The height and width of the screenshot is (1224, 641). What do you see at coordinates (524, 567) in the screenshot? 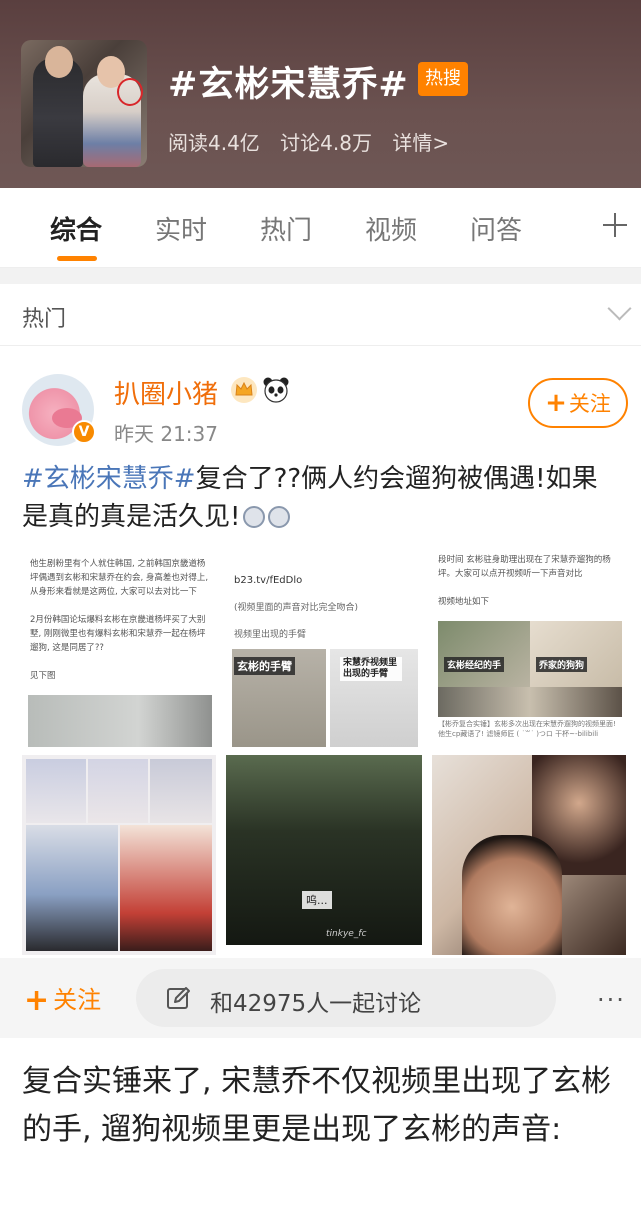
I see `image-text: 段时间 玄彬驻身助理出现在了宋慧乔遛狗的杨坪。大家可以点开视频听一下声音对比` at bounding box center [524, 567].